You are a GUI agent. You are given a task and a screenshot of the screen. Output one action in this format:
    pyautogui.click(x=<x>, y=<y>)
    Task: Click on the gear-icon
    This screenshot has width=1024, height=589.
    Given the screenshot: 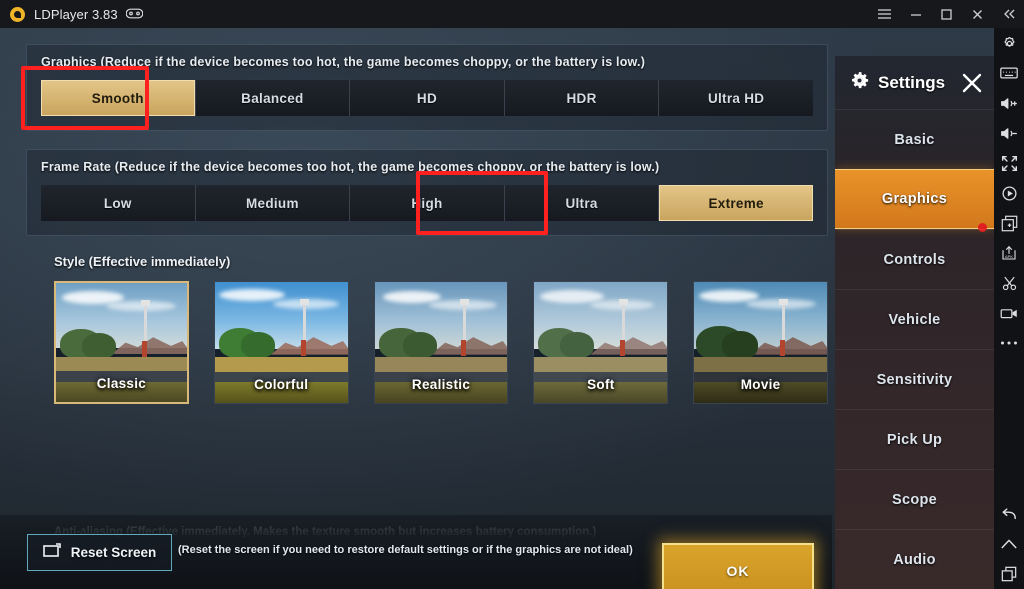 What is the action you would take?
    pyautogui.click(x=859, y=83)
    